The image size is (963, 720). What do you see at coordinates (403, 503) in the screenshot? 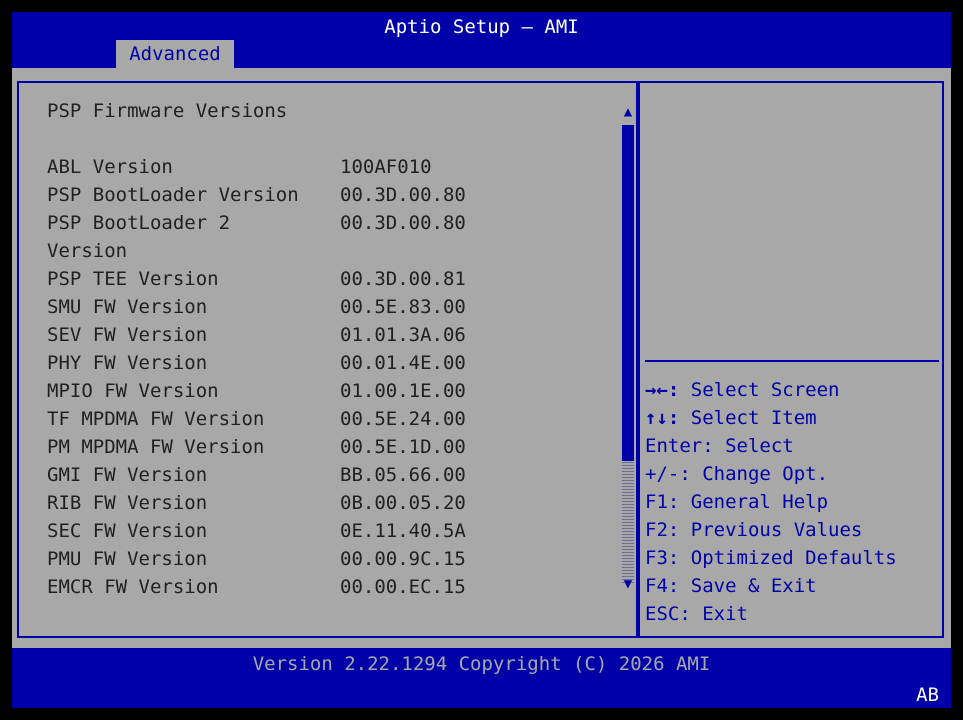
I see `version-value: 0B.00.05.20` at bounding box center [403, 503].